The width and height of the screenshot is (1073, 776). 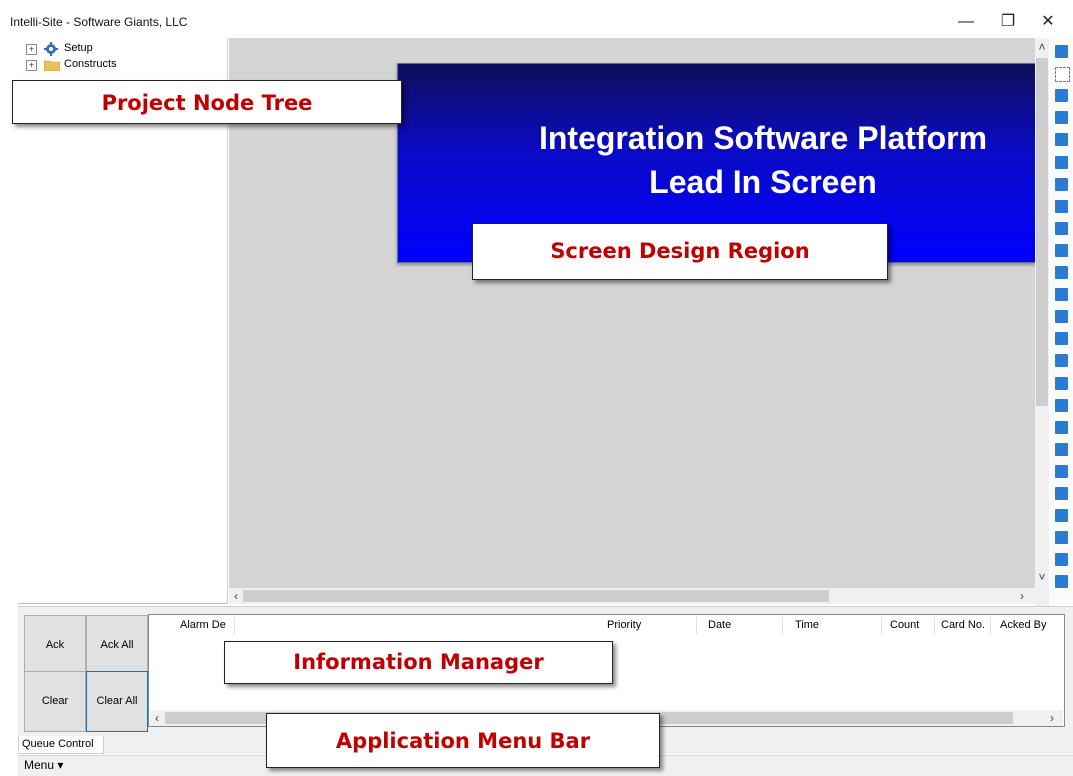 I want to click on tab-queue-control: Queue Control, so click(x=61, y=745).